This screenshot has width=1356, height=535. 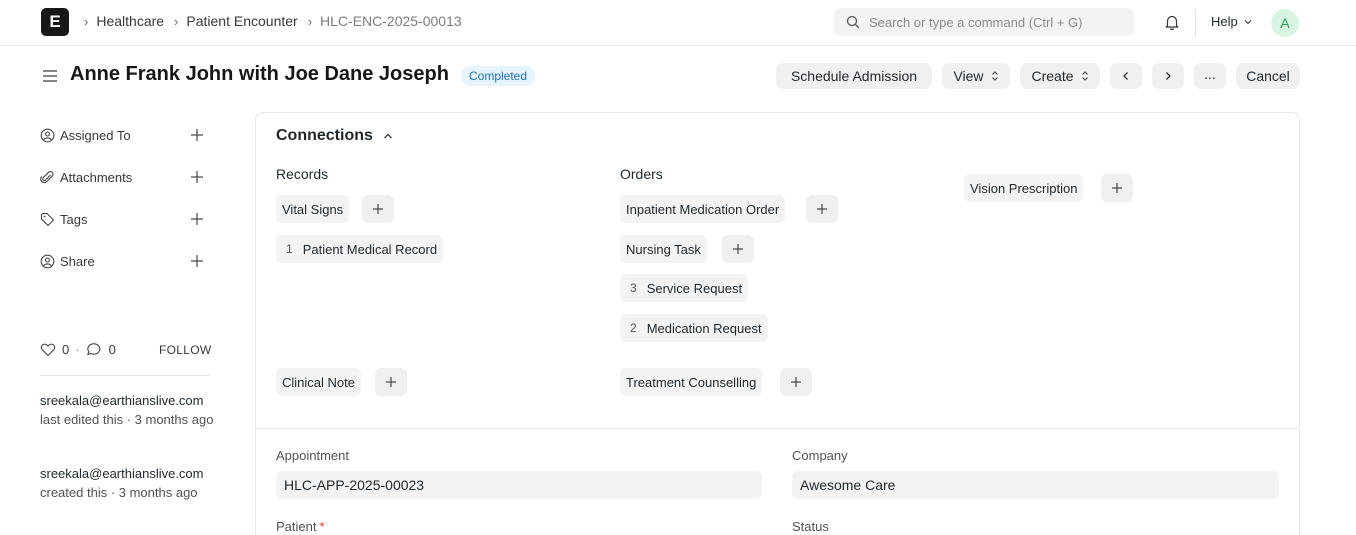 I want to click on chevron-right-icon, so click(x=1168, y=76).